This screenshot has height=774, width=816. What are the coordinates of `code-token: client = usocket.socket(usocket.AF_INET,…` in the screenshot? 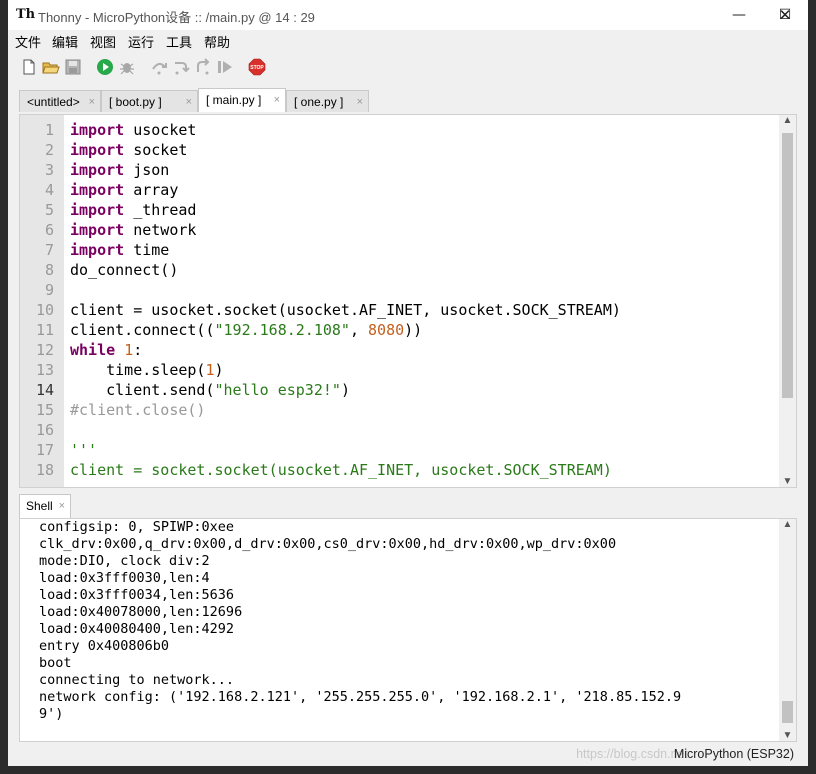 It's located at (345, 310).